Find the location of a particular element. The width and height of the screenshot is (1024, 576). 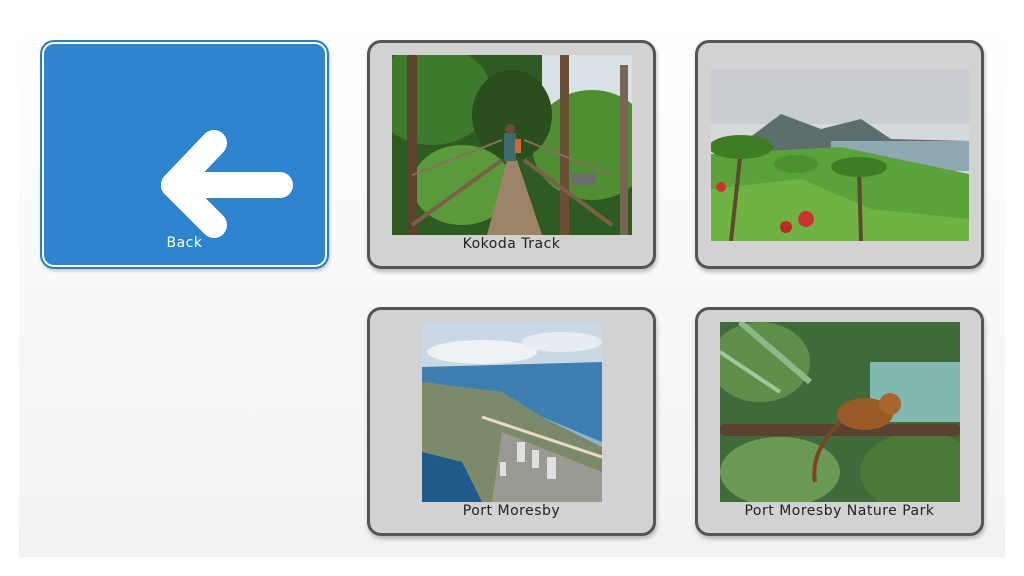

tile-label: Port Moresby is located at coordinates (511, 511).